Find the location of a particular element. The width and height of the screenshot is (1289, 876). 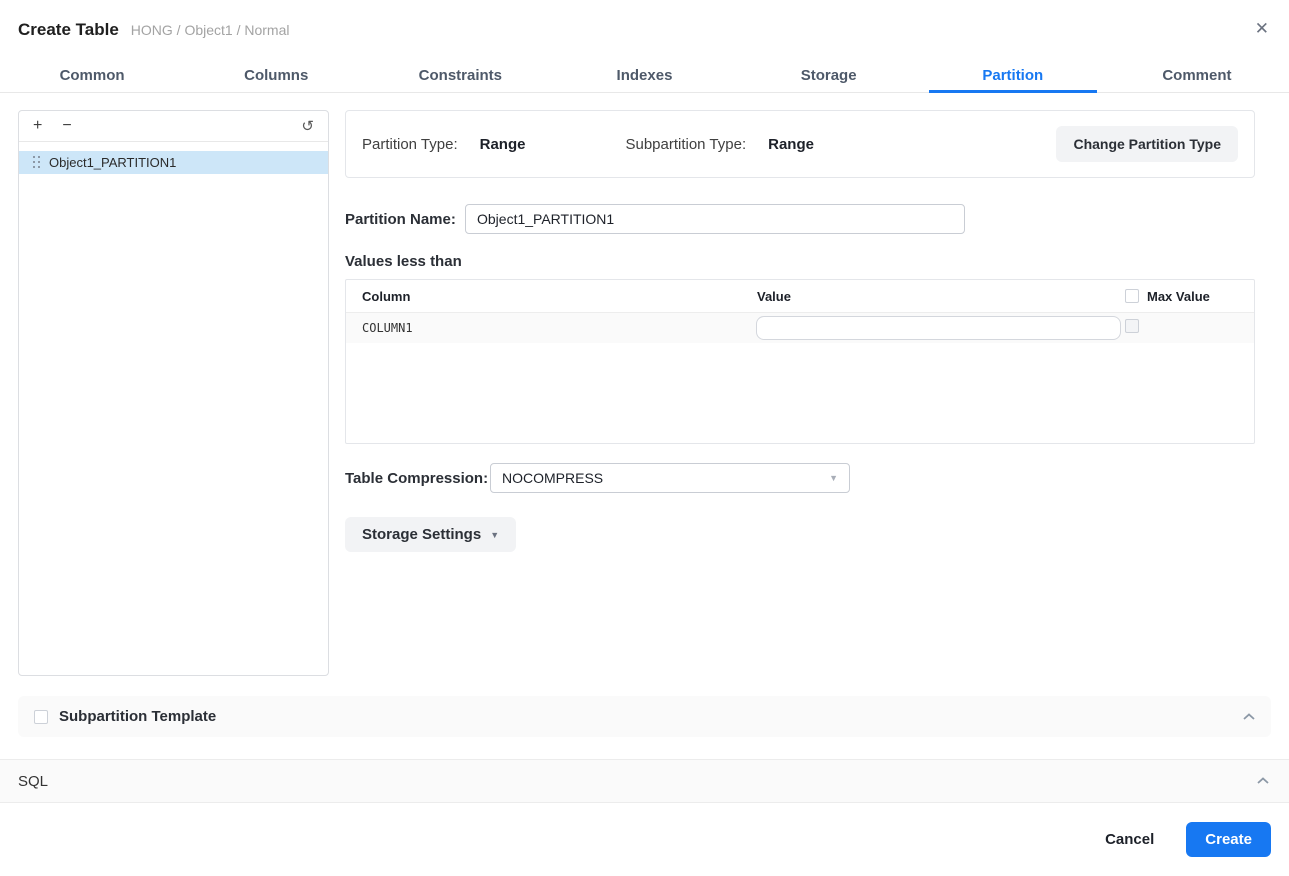

tab-common: Common is located at coordinates (92, 75).